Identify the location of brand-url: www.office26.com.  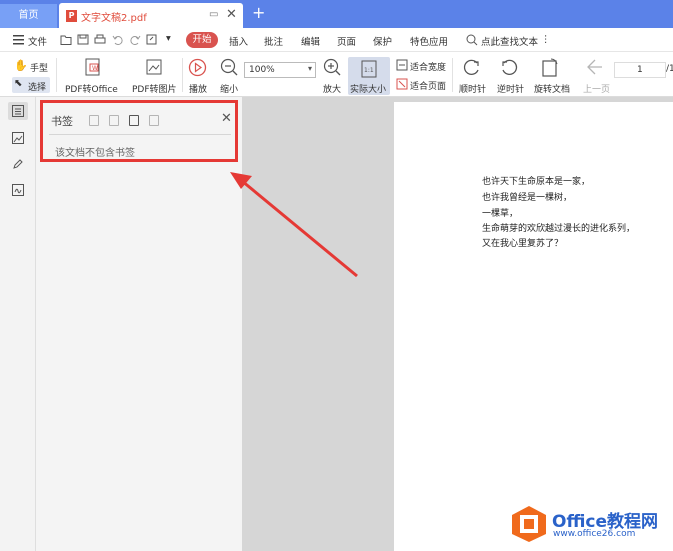
(594, 534).